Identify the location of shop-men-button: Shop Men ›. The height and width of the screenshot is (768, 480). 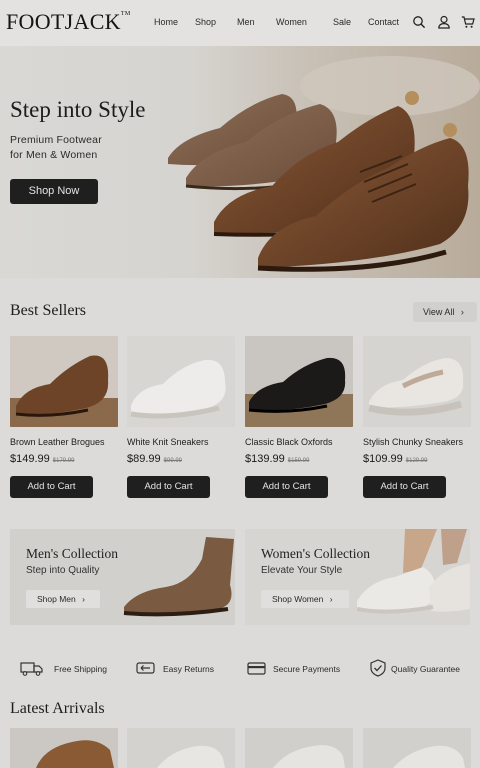
(63, 599).